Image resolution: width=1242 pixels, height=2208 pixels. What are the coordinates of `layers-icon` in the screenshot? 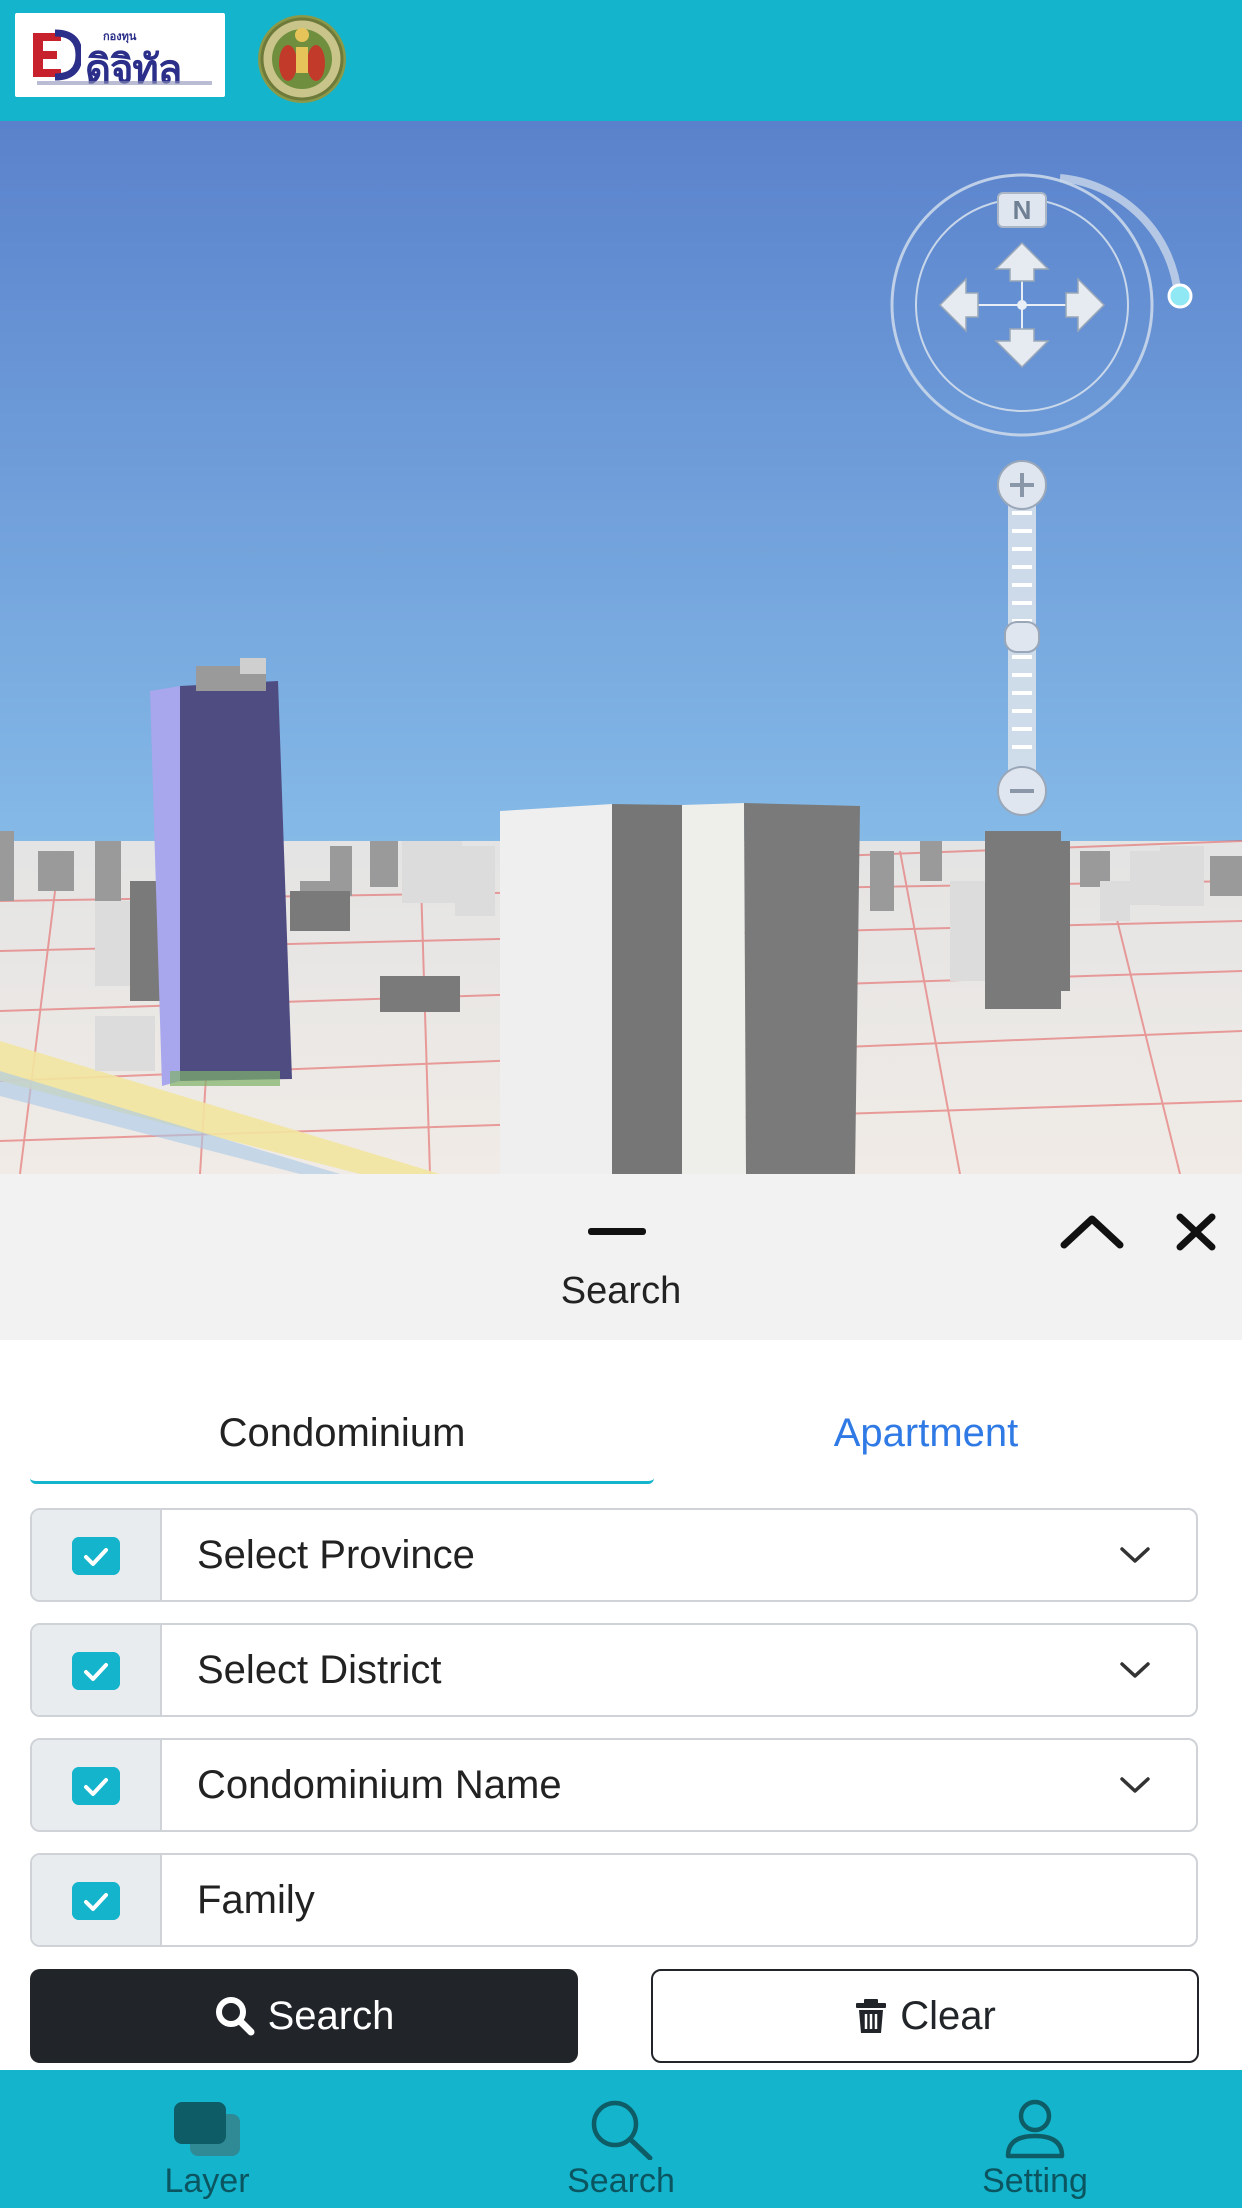 It's located at (207, 2129).